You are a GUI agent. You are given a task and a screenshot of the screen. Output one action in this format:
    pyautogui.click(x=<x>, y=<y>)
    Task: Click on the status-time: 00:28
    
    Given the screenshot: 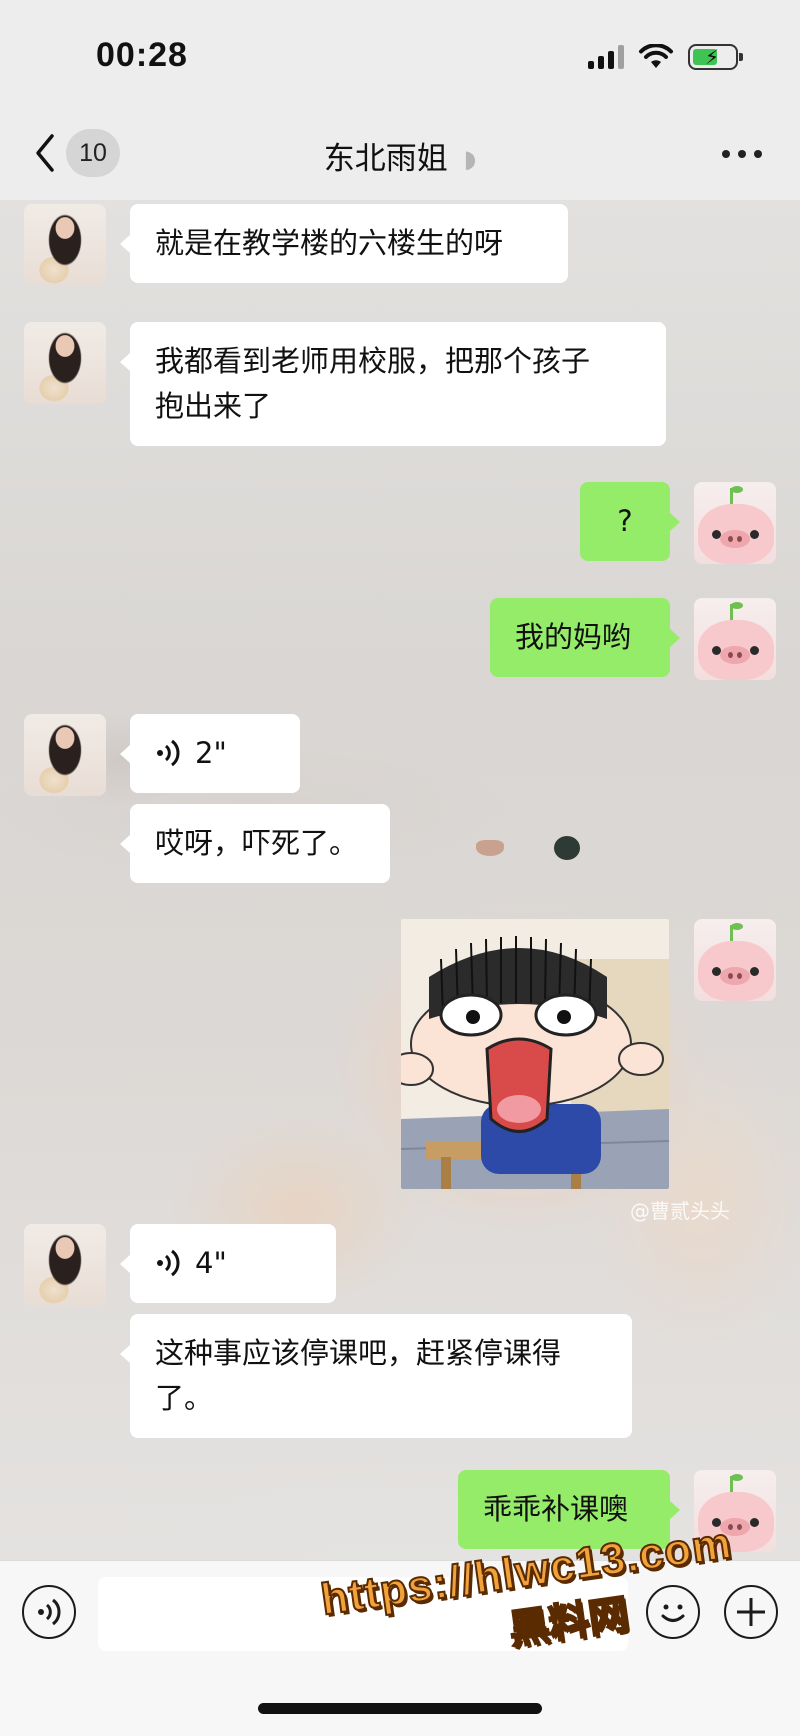 What is the action you would take?
    pyautogui.click(x=142, y=55)
    